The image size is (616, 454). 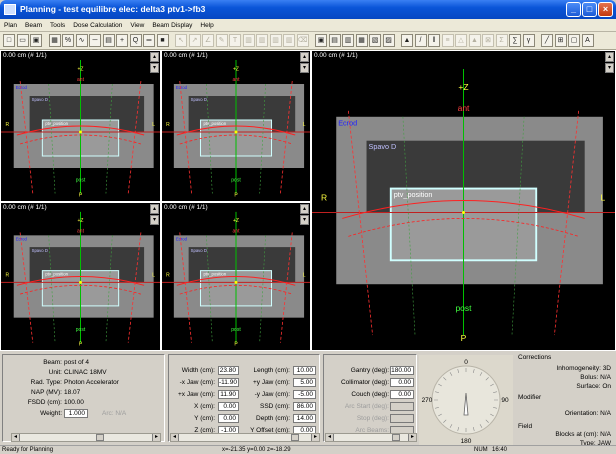 I want to click on depth-field: 14.00, so click(x=304, y=418).